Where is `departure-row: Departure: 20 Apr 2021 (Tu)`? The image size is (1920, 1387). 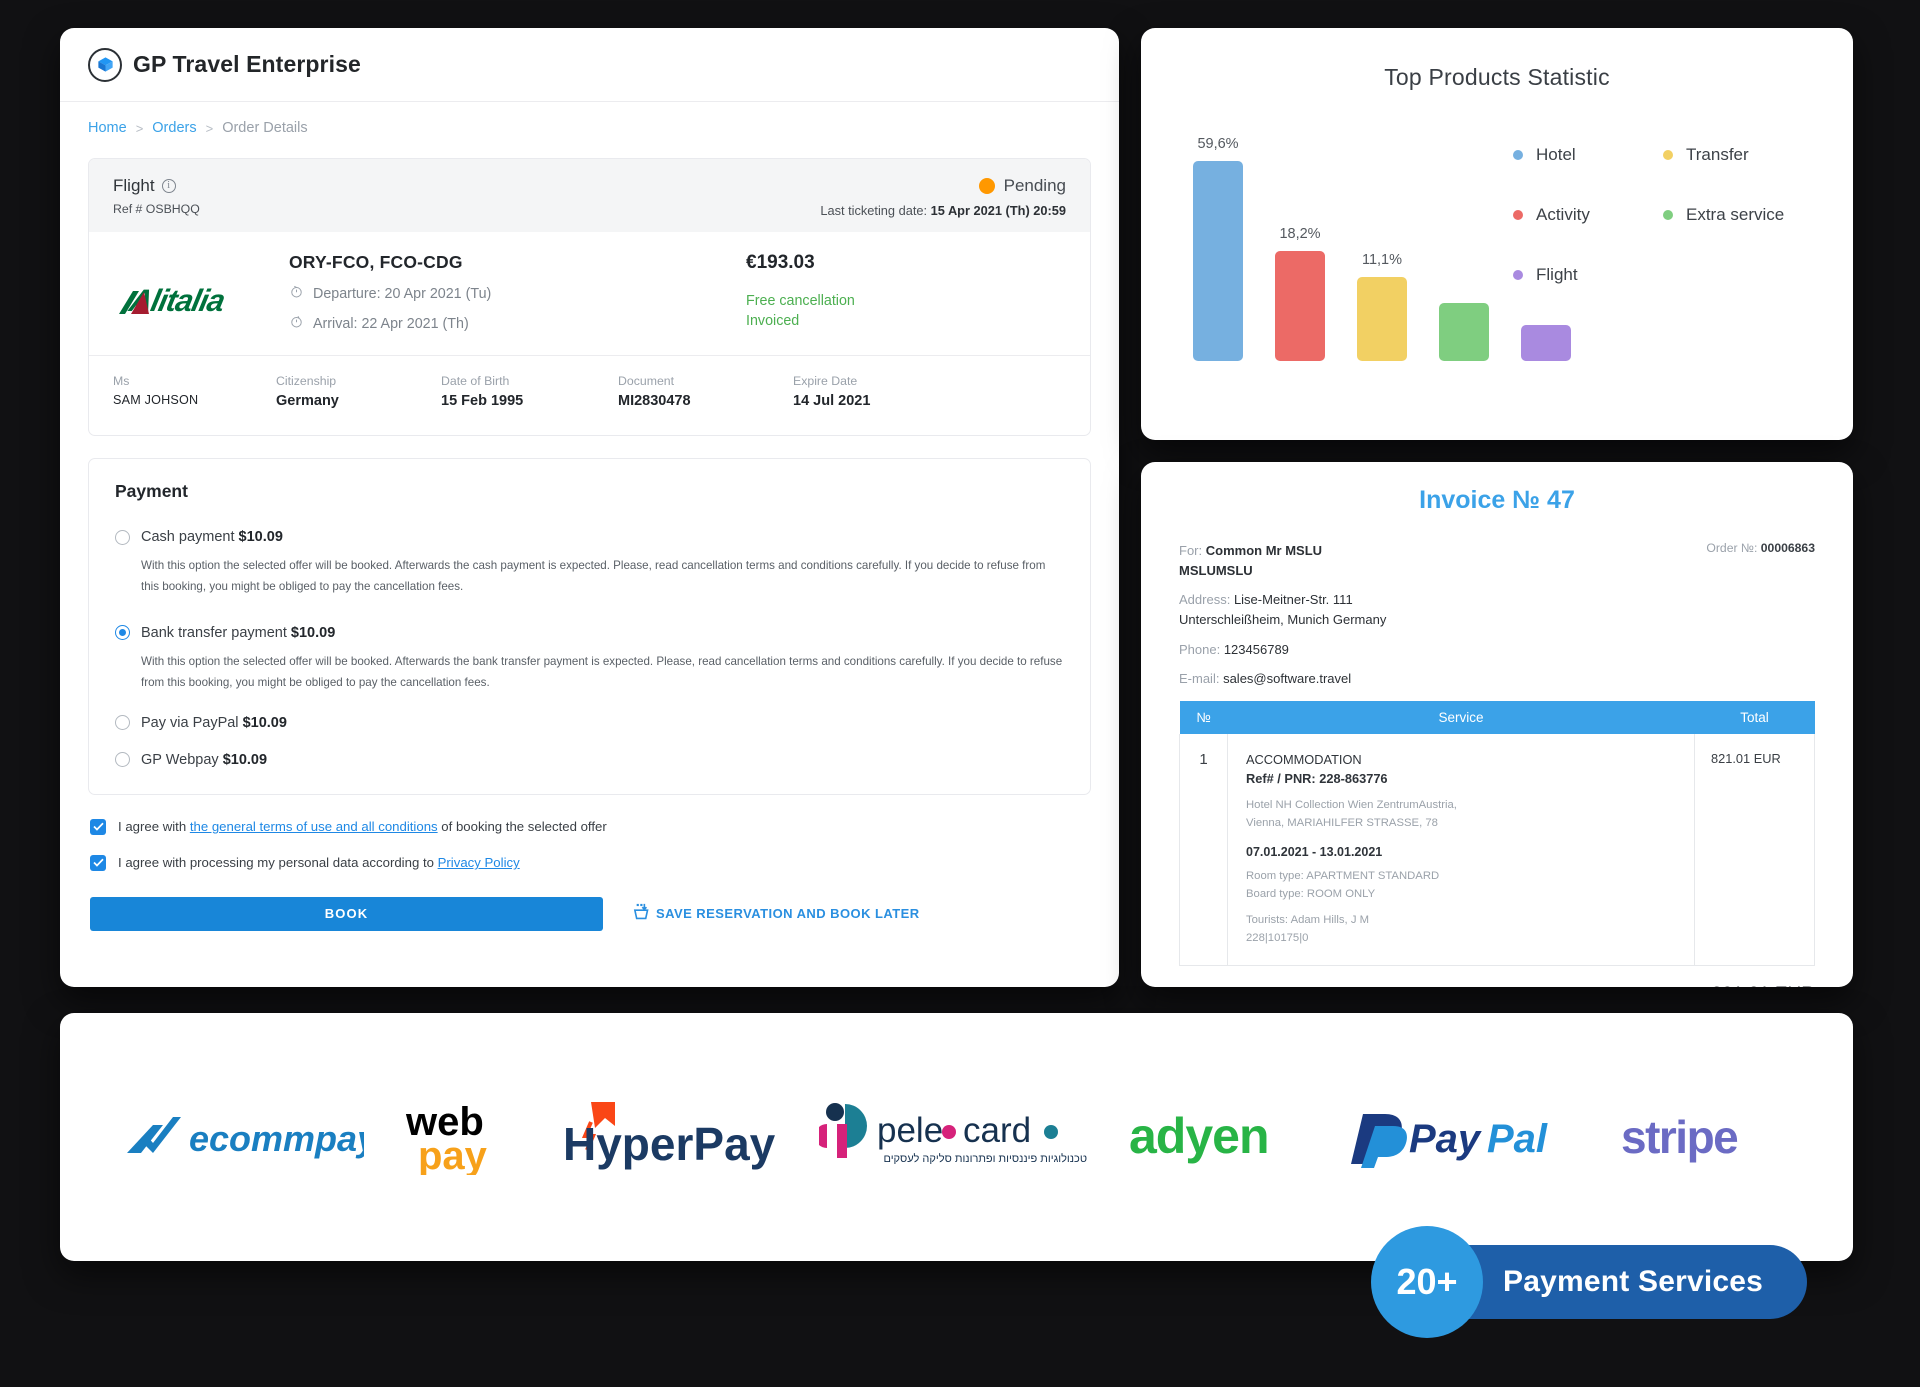 departure-row: Departure: 20 Apr 2021 (Tu) is located at coordinates (512, 293).